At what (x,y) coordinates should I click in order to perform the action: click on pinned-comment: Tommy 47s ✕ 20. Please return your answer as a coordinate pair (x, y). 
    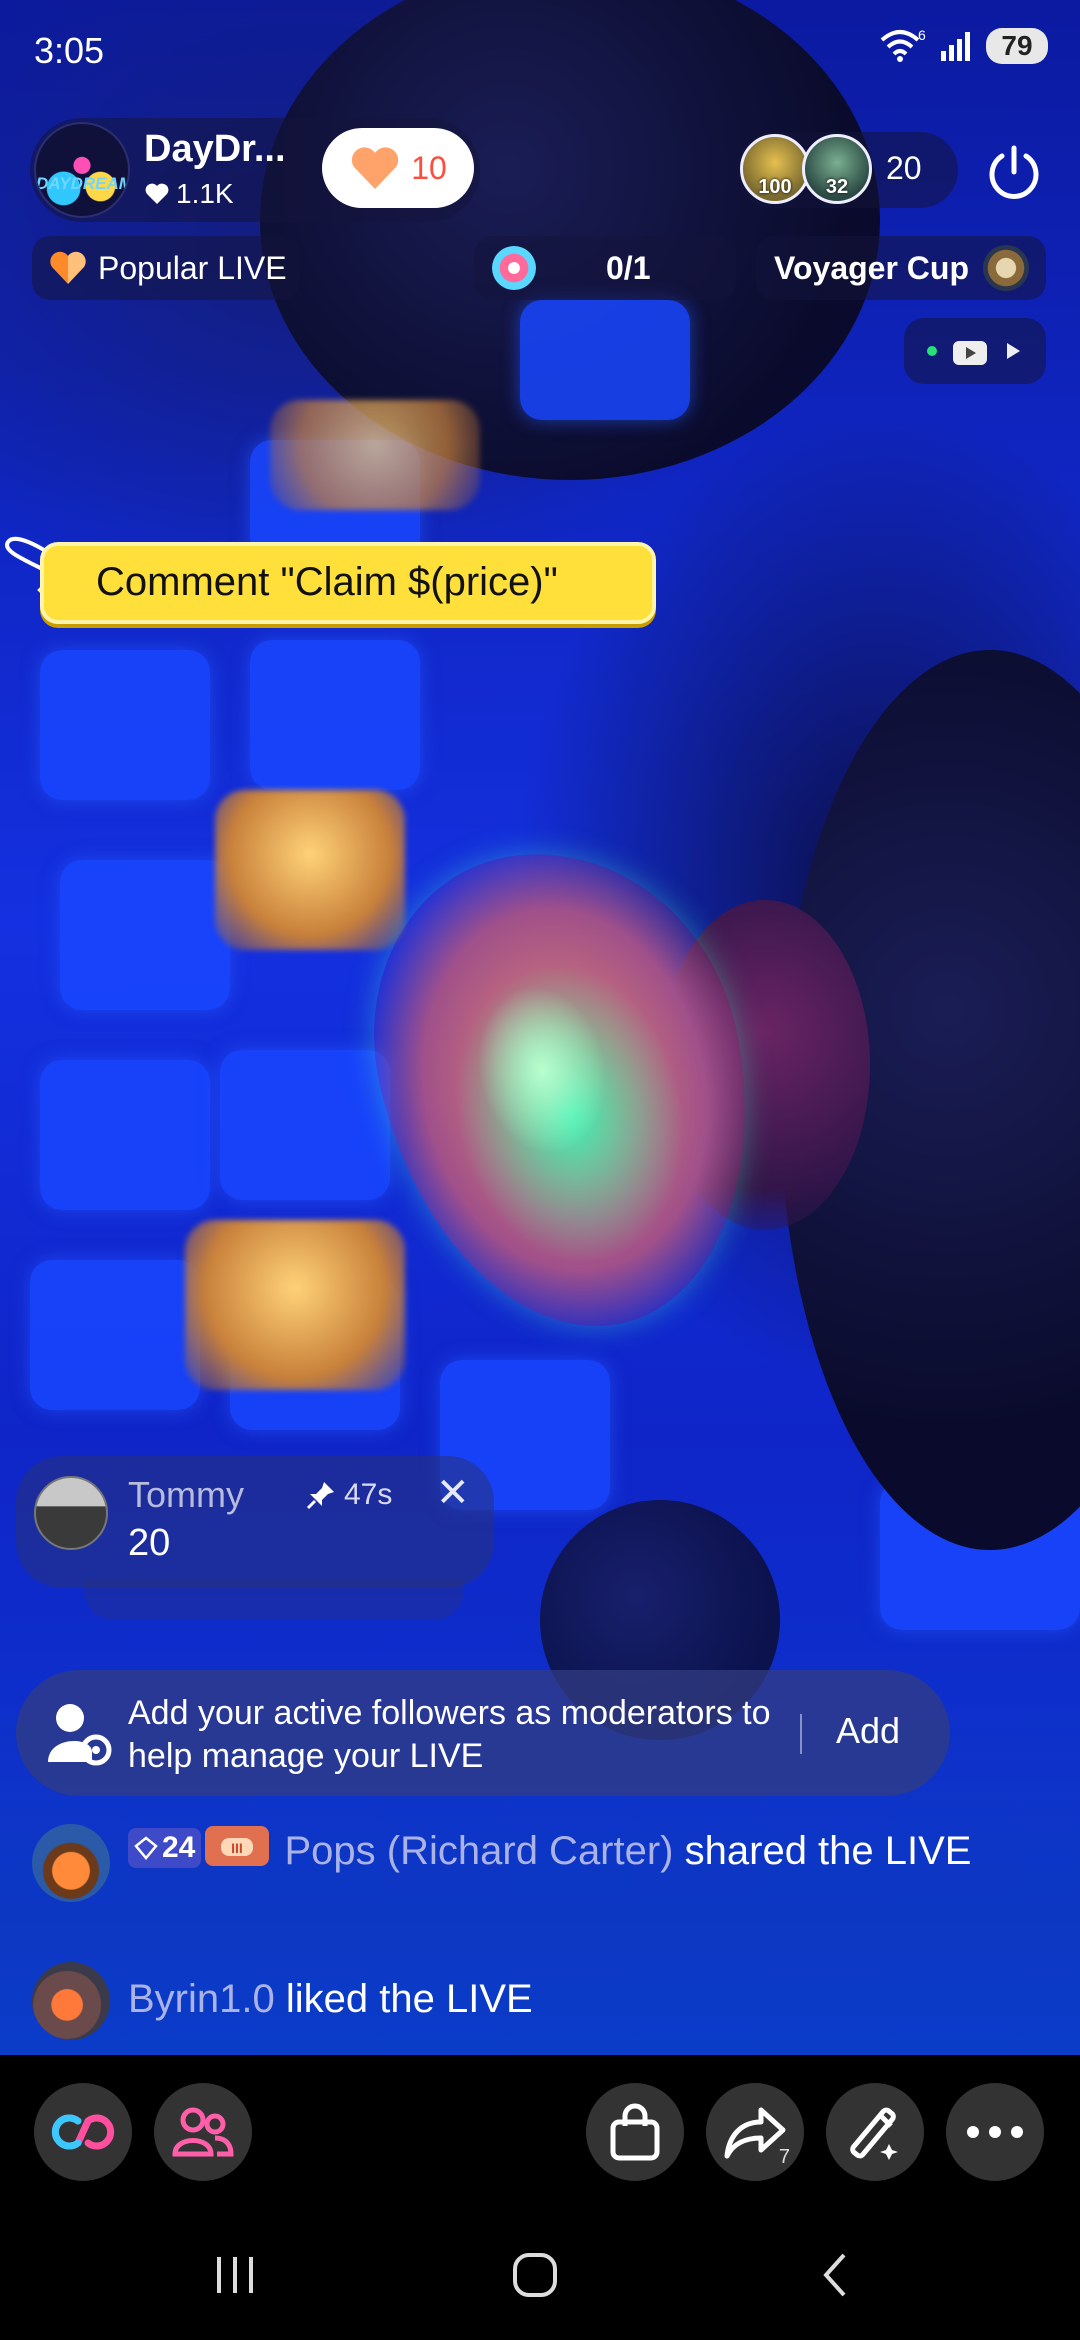
    Looking at the image, I should click on (255, 1522).